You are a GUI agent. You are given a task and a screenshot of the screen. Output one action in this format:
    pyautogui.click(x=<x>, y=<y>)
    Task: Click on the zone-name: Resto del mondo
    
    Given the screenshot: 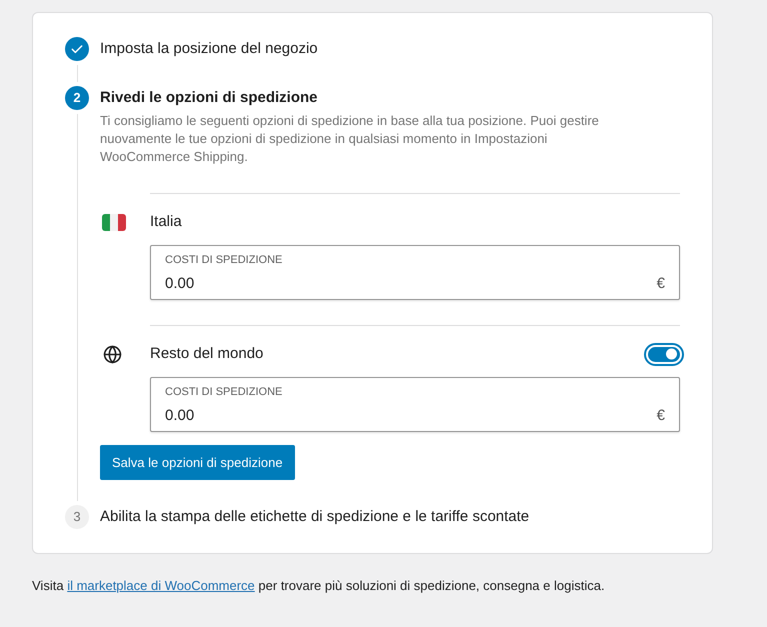 What is the action you would take?
    pyautogui.click(x=207, y=354)
    